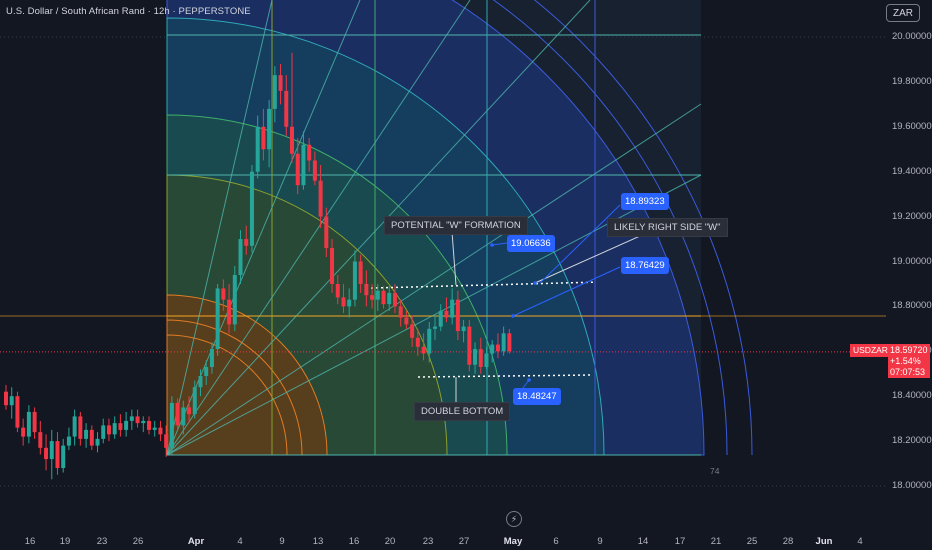 Image resolution: width=932 pixels, height=550 pixels. What do you see at coordinates (912, 36) in the screenshot?
I see `y-tick-label: 20.00000` at bounding box center [912, 36].